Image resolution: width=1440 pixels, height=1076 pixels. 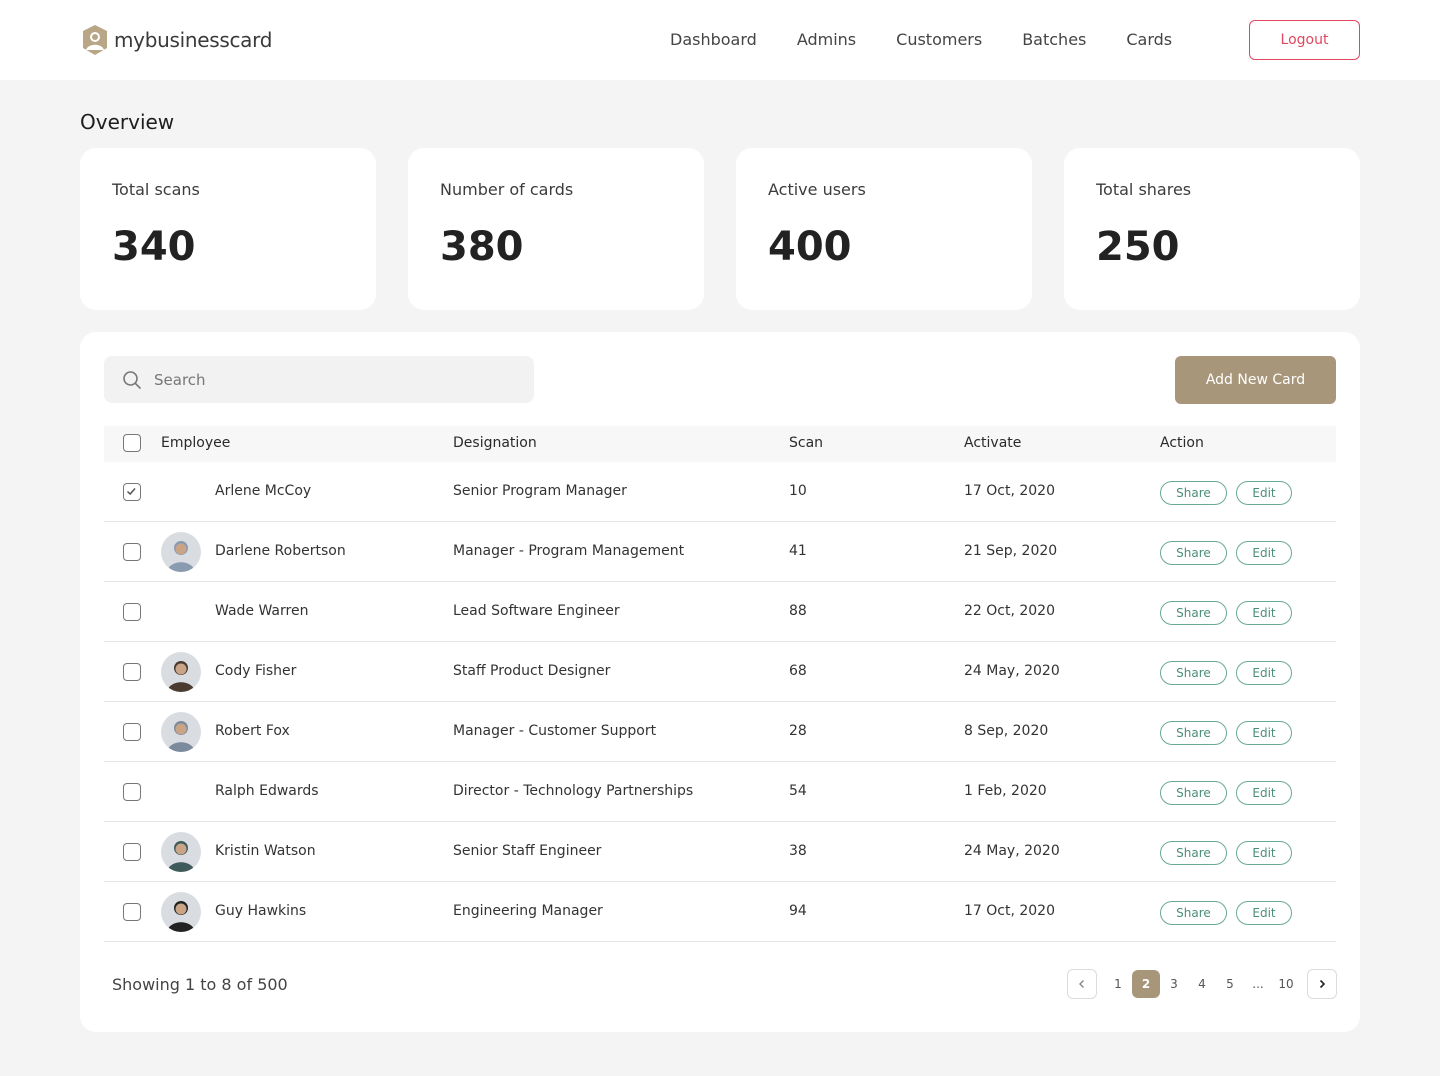 What do you see at coordinates (267, 791) in the screenshot?
I see `employee-name: Ralph Edwards` at bounding box center [267, 791].